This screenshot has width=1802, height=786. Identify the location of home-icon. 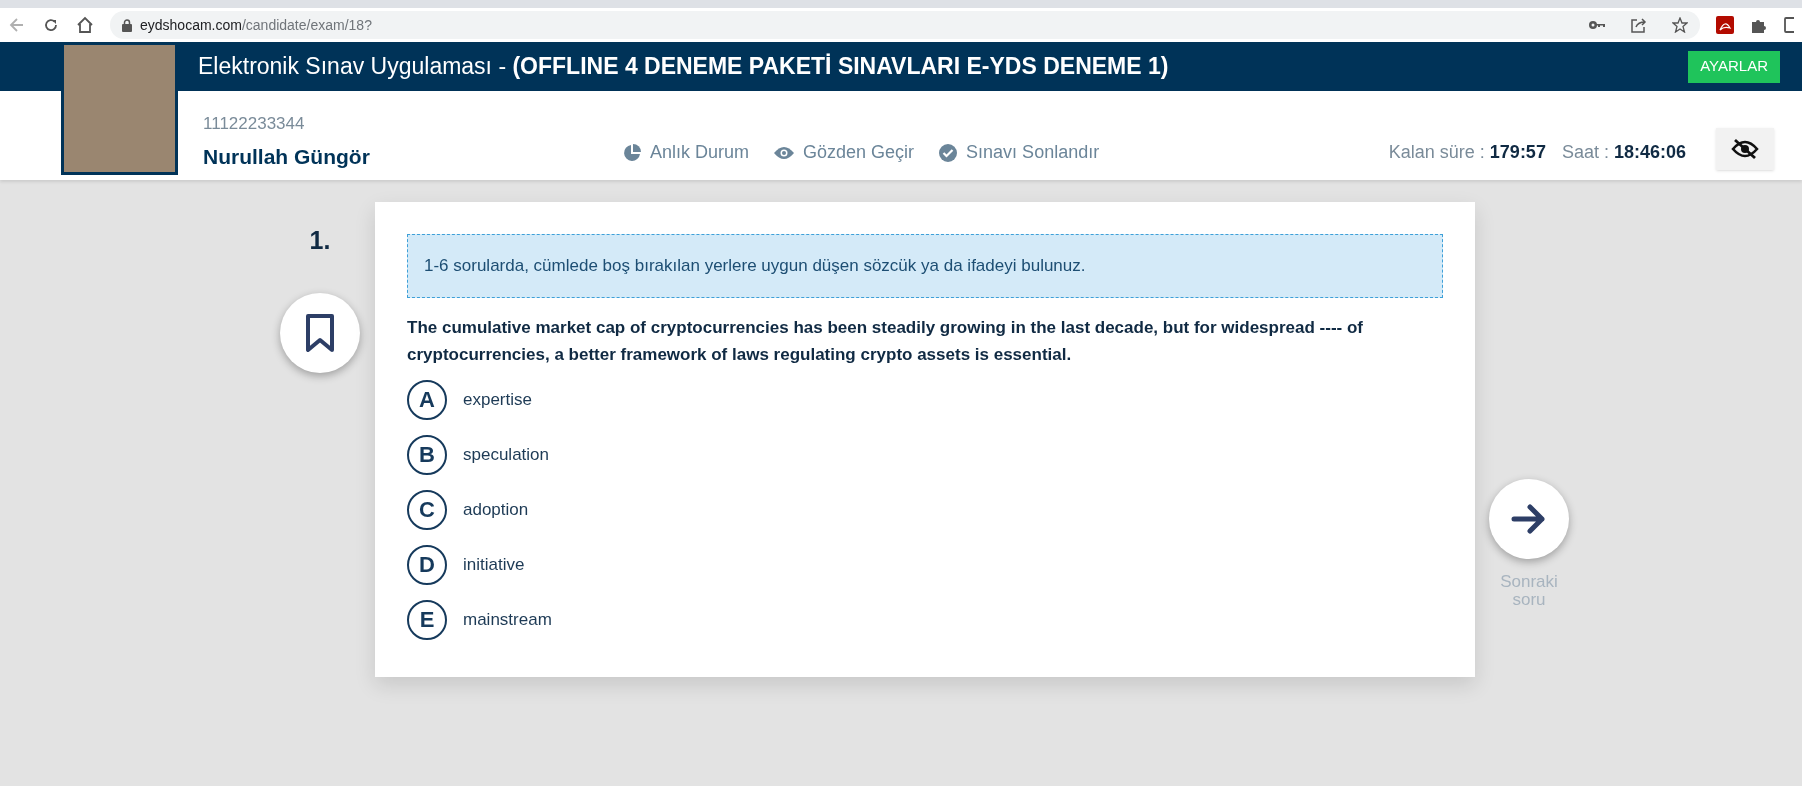
(85, 25).